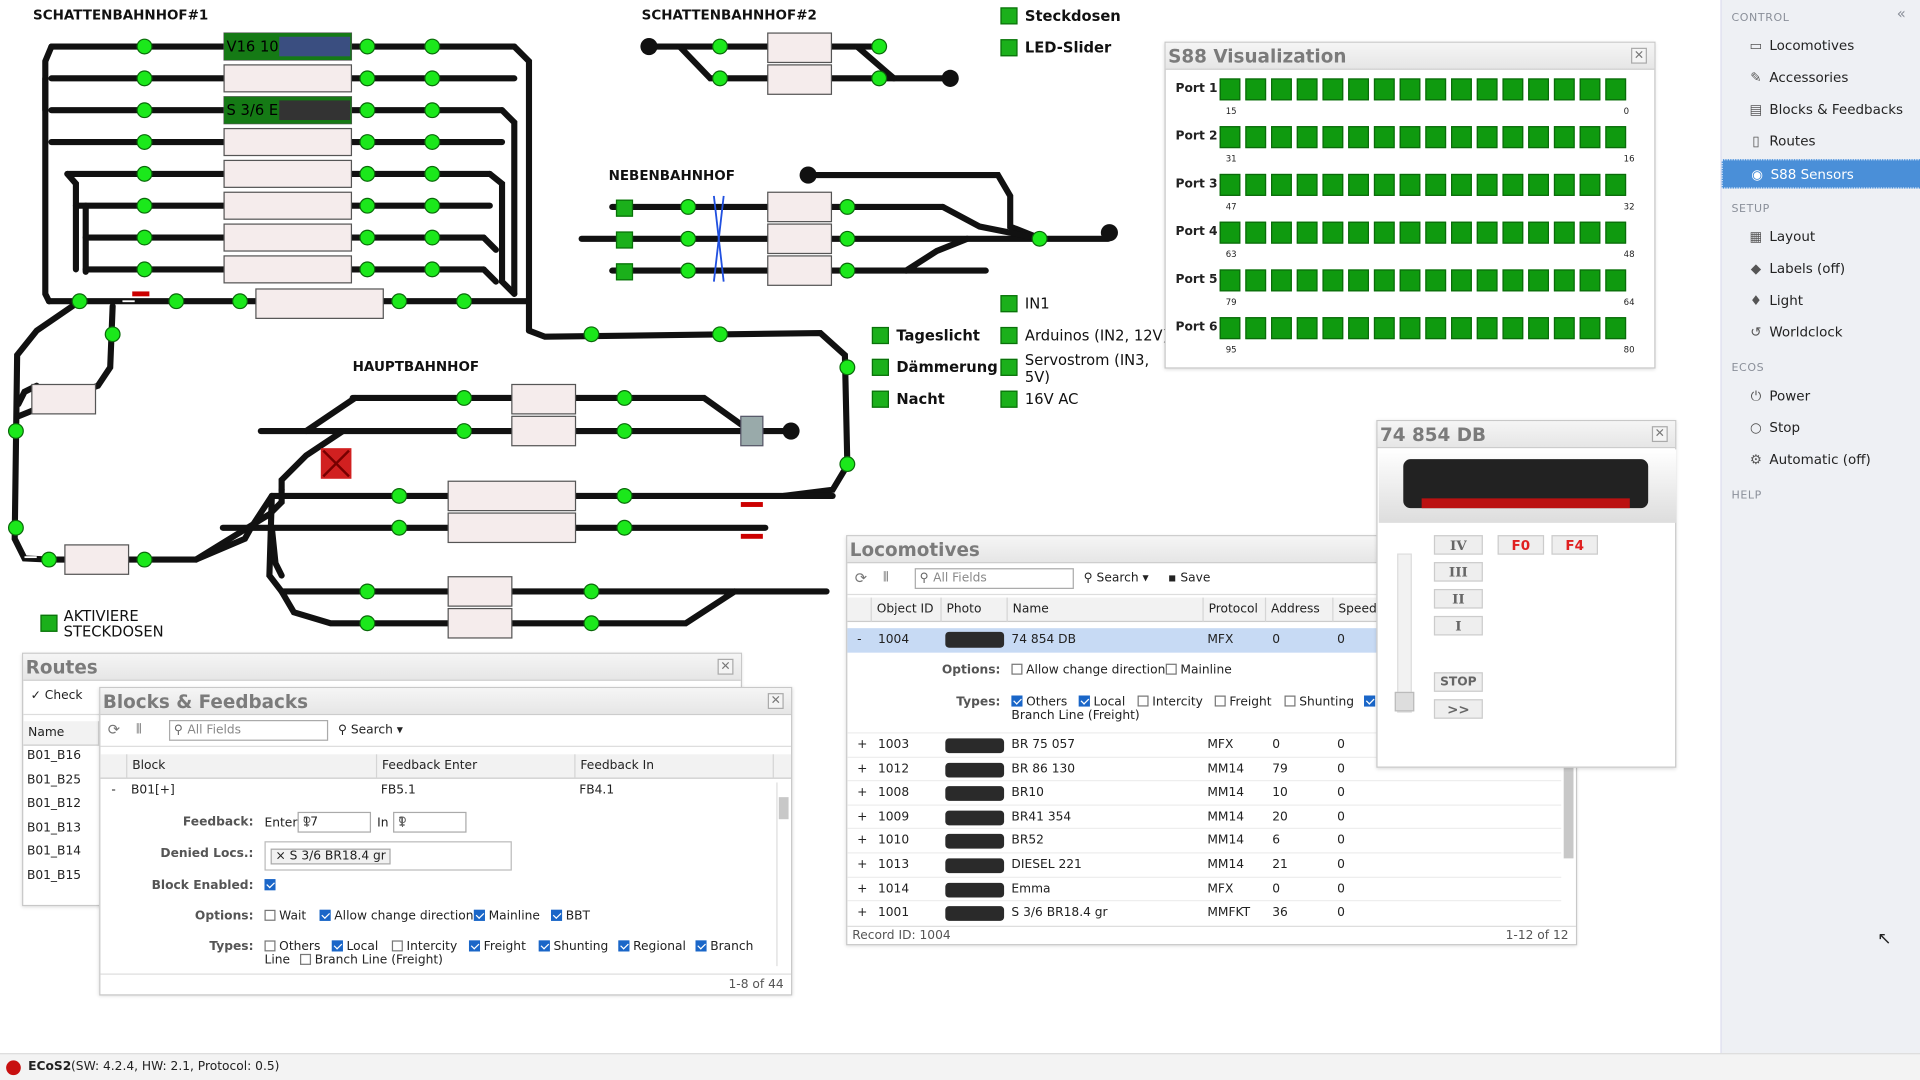  What do you see at coordinates (54, 851) in the screenshot?
I see `route-row: B01_B14` at bounding box center [54, 851].